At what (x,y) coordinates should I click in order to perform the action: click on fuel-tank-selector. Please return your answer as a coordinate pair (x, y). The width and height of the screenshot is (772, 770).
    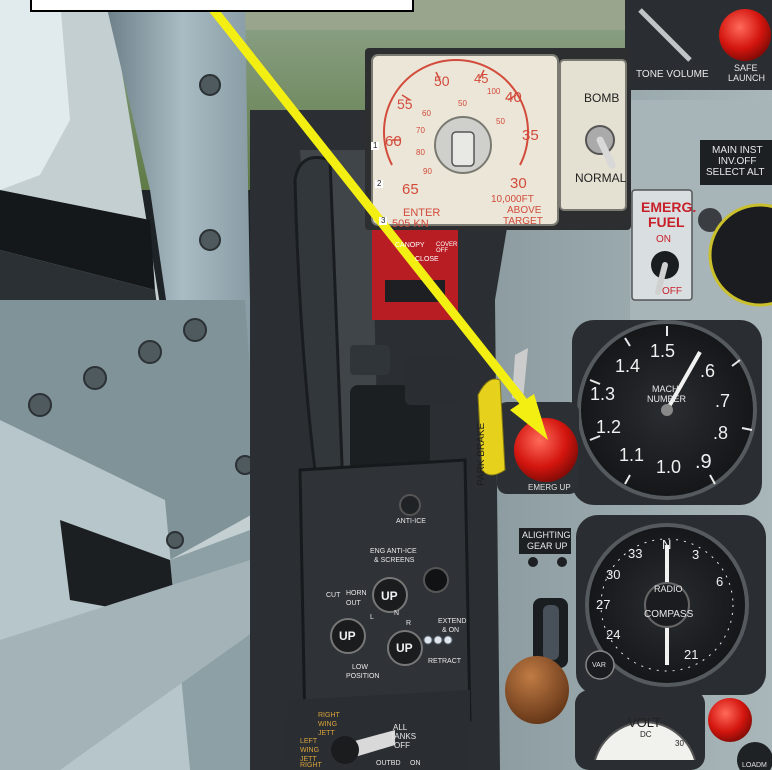
    Looking at the image, I should click on (363, 746).